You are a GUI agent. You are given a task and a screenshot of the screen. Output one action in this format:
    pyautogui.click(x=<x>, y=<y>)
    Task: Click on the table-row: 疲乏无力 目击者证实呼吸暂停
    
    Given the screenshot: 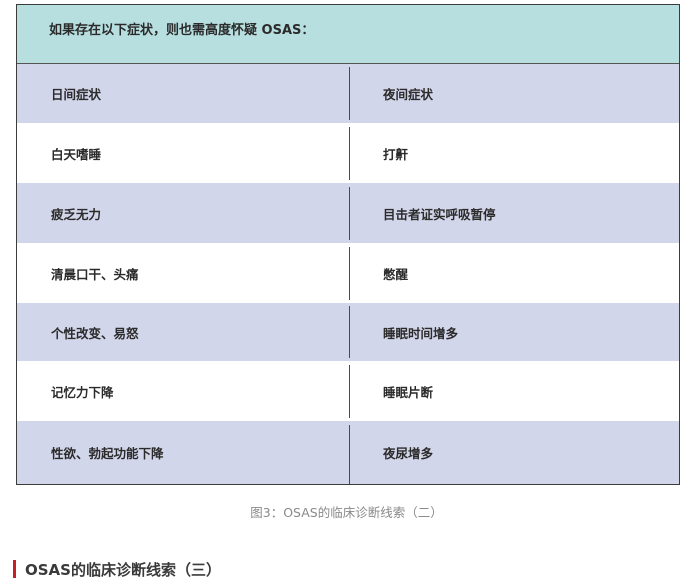 What is the action you would take?
    pyautogui.click(x=348, y=213)
    